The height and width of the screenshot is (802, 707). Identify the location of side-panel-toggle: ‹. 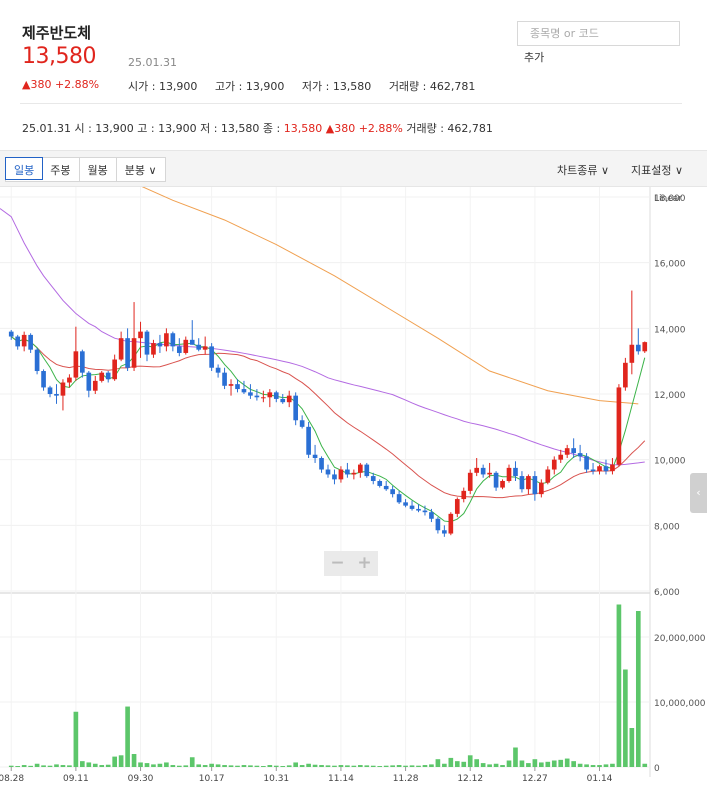
(698, 493).